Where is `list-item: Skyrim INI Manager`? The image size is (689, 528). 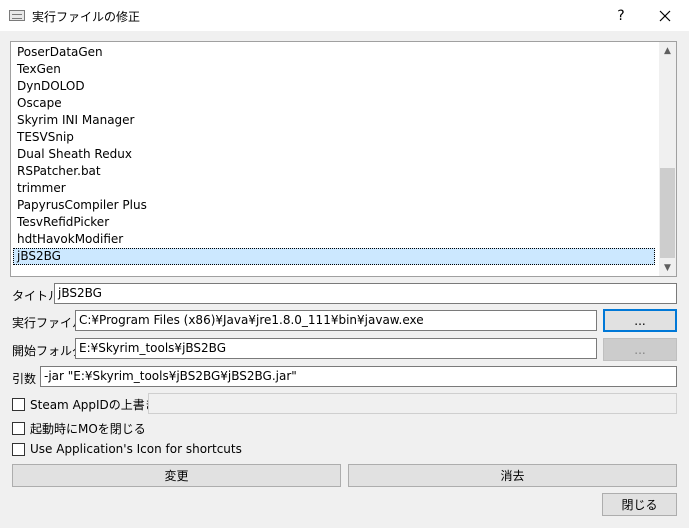
list-item: Skyrim INI Manager is located at coordinates (334, 120).